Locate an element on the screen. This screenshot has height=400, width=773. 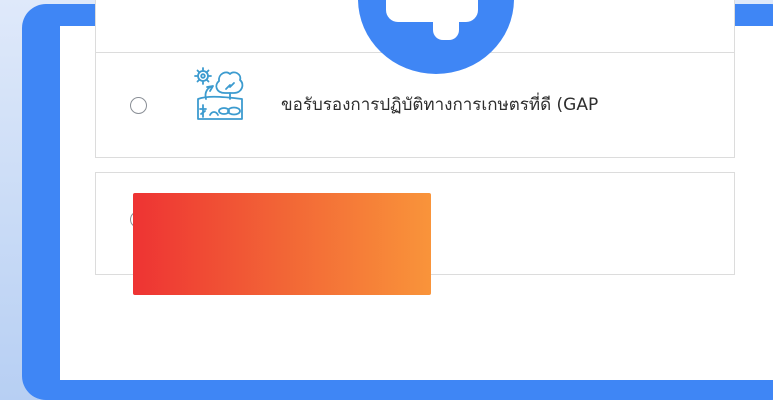
option-label-other: อื่นๆ is located at coordinates (296, 221).